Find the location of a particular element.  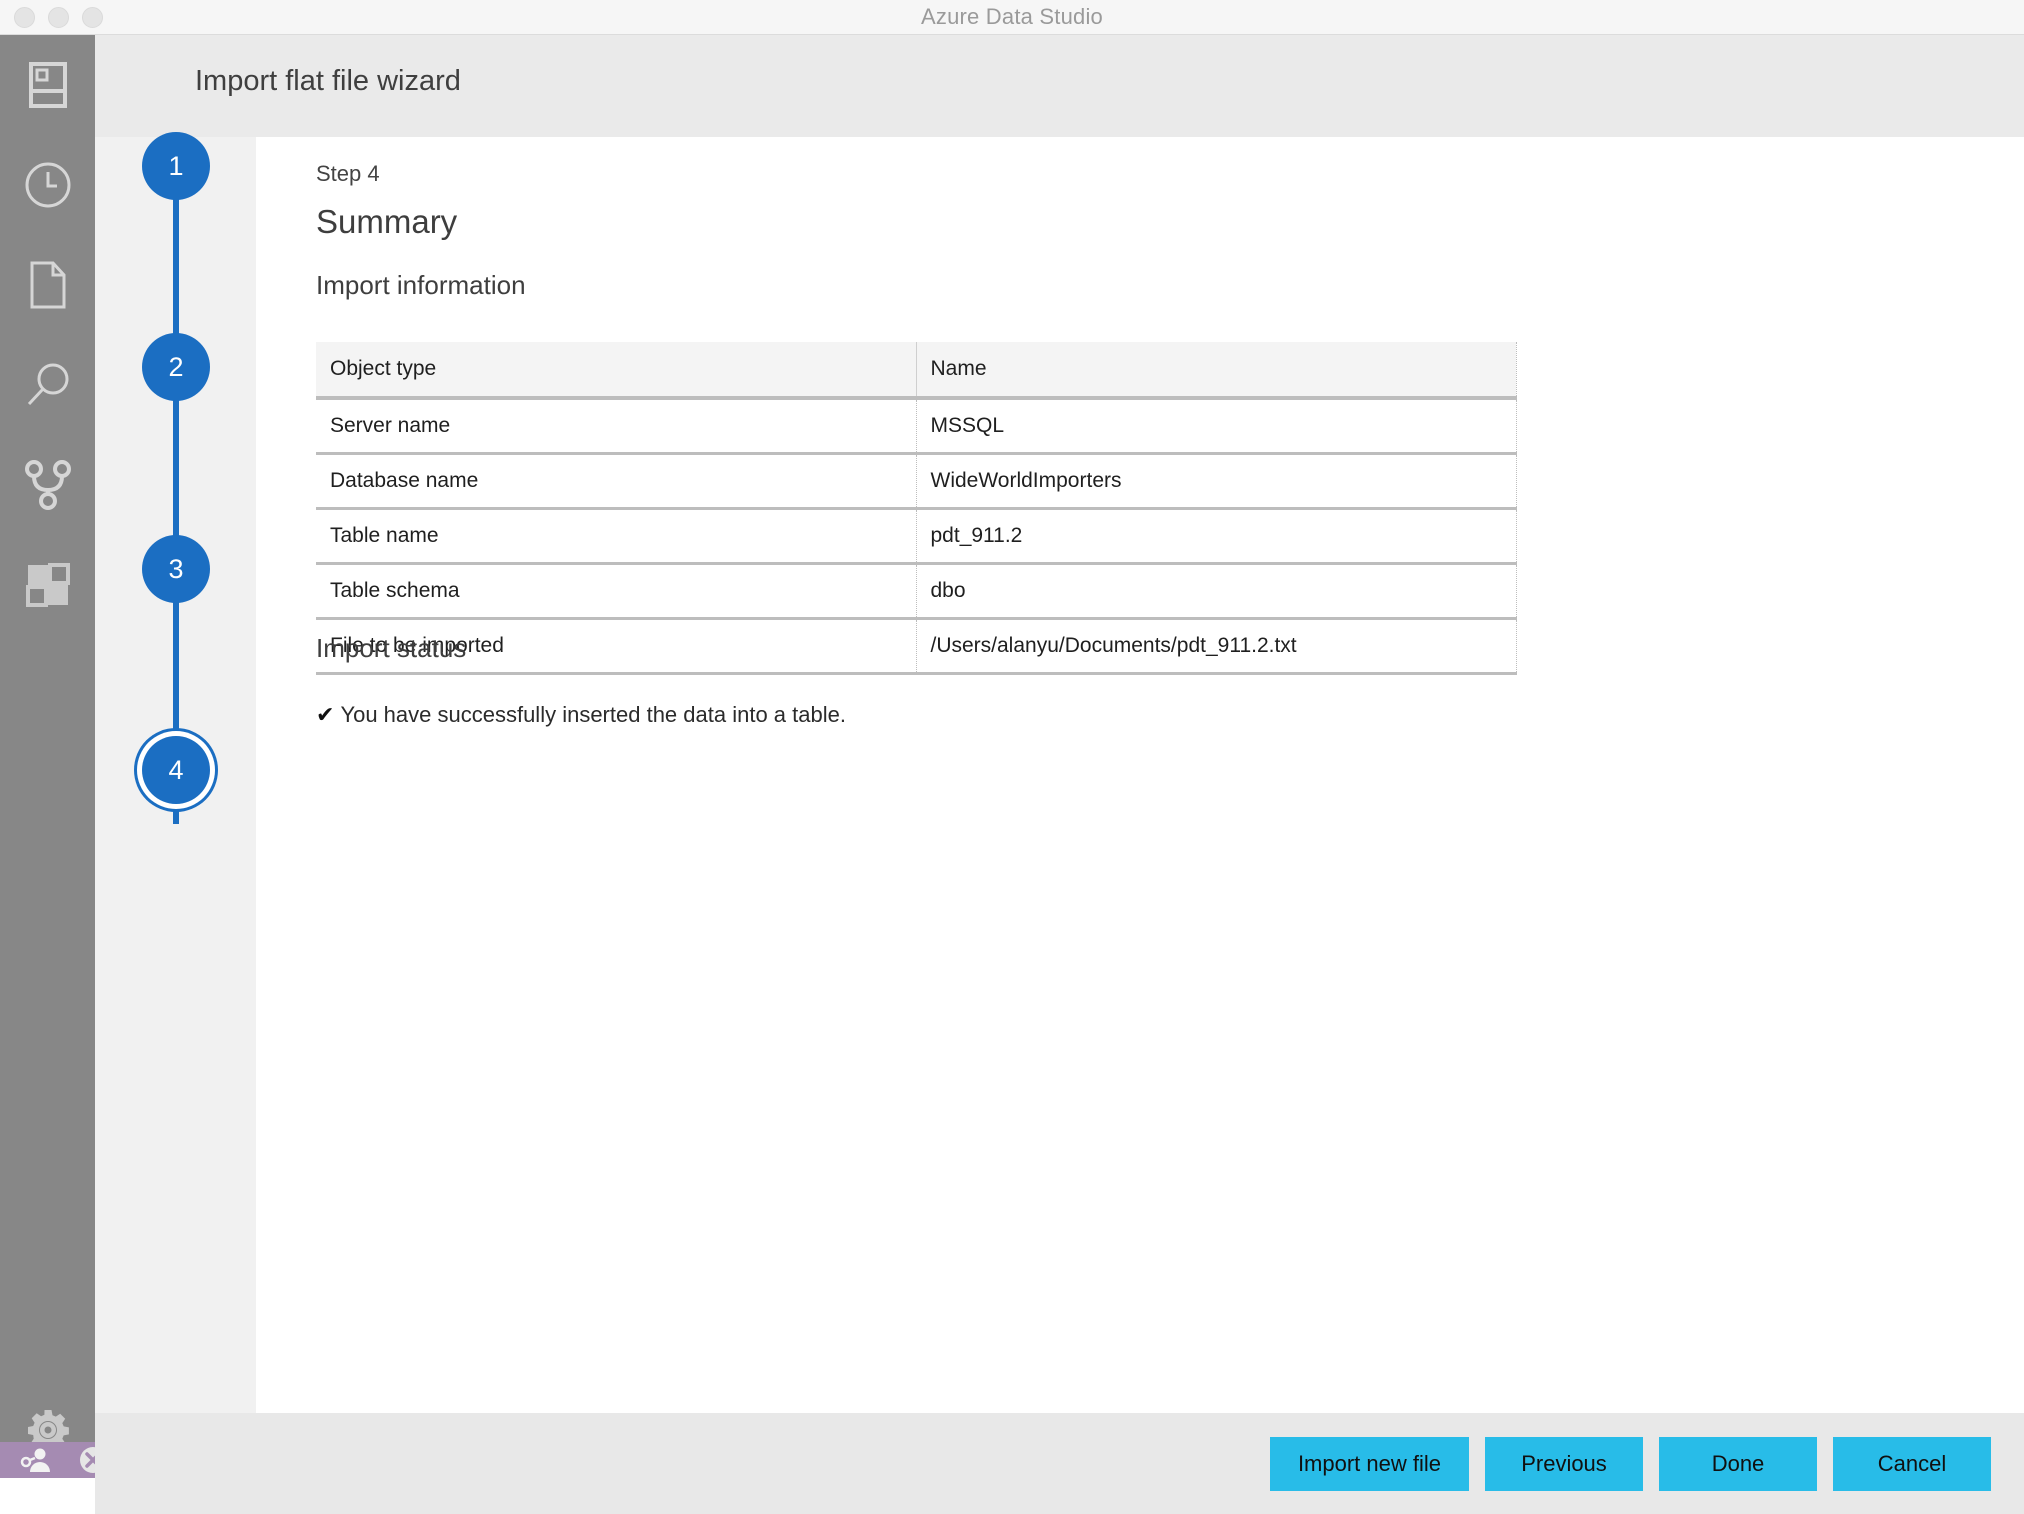

table-header-row: Object type Name is located at coordinates (916, 371).